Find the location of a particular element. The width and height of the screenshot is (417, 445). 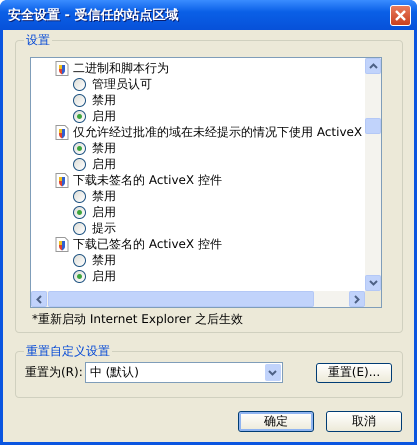

close-icon is located at coordinates (400, 15).